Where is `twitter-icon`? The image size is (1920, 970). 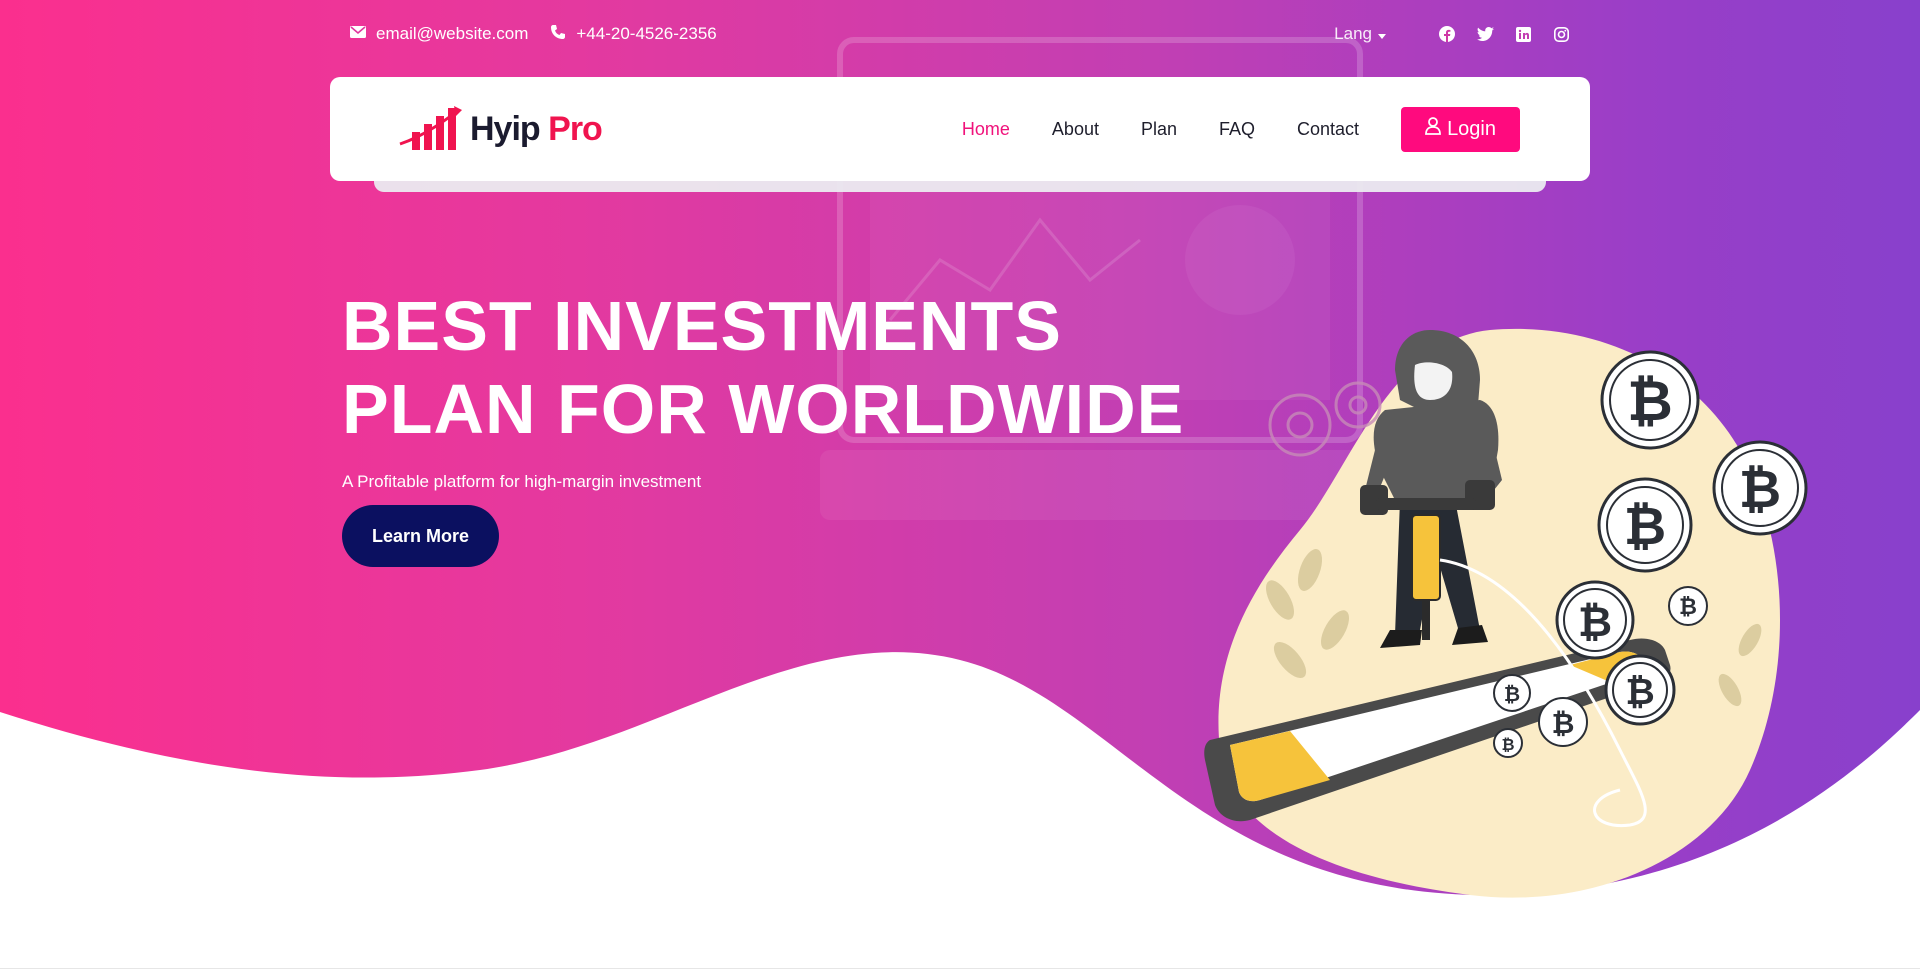
twitter-icon is located at coordinates (1485, 34).